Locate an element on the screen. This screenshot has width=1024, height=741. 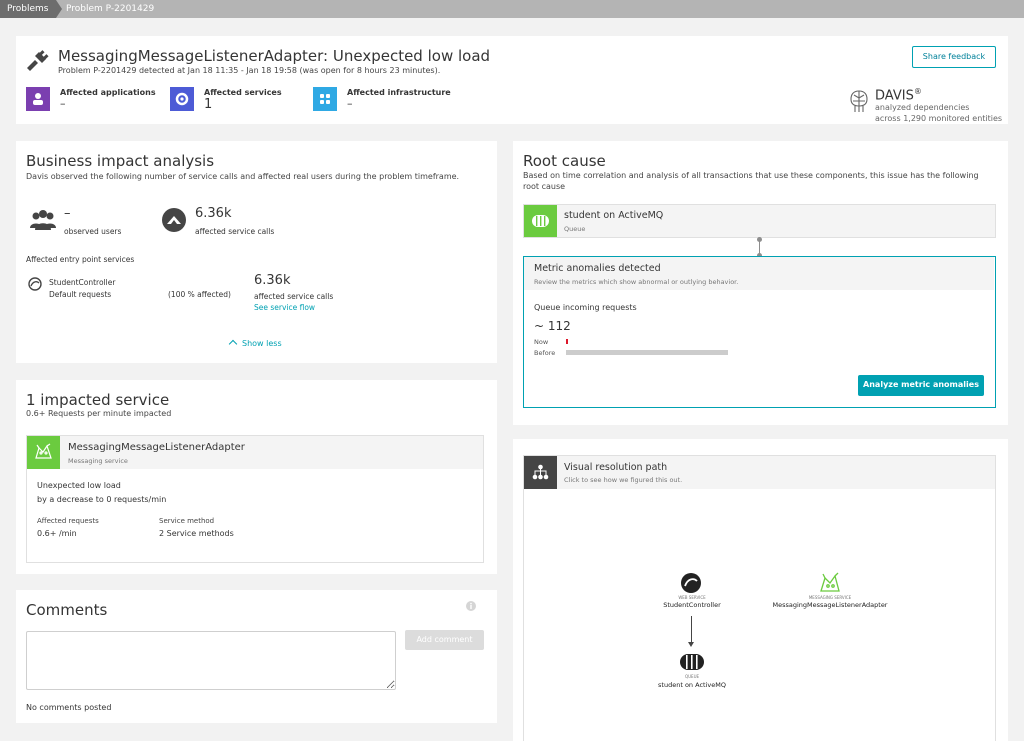
davis-line1: analyzed dependencies is located at coordinates (922, 107).